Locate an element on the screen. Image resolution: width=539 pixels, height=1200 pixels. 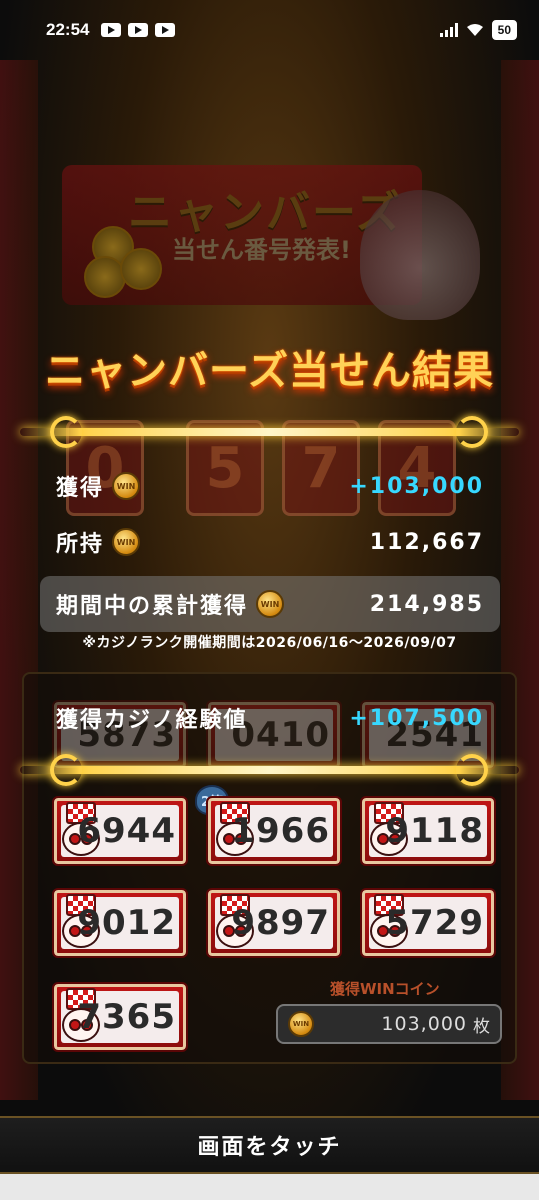
battery-icon: 50 is located at coordinates (504, 30).